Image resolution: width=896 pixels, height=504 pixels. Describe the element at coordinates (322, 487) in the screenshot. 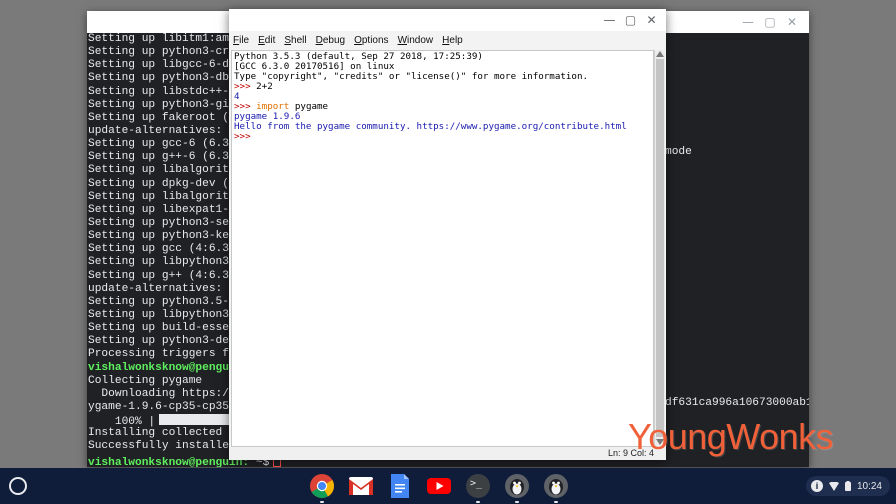

I see `chrome-icon` at that location.